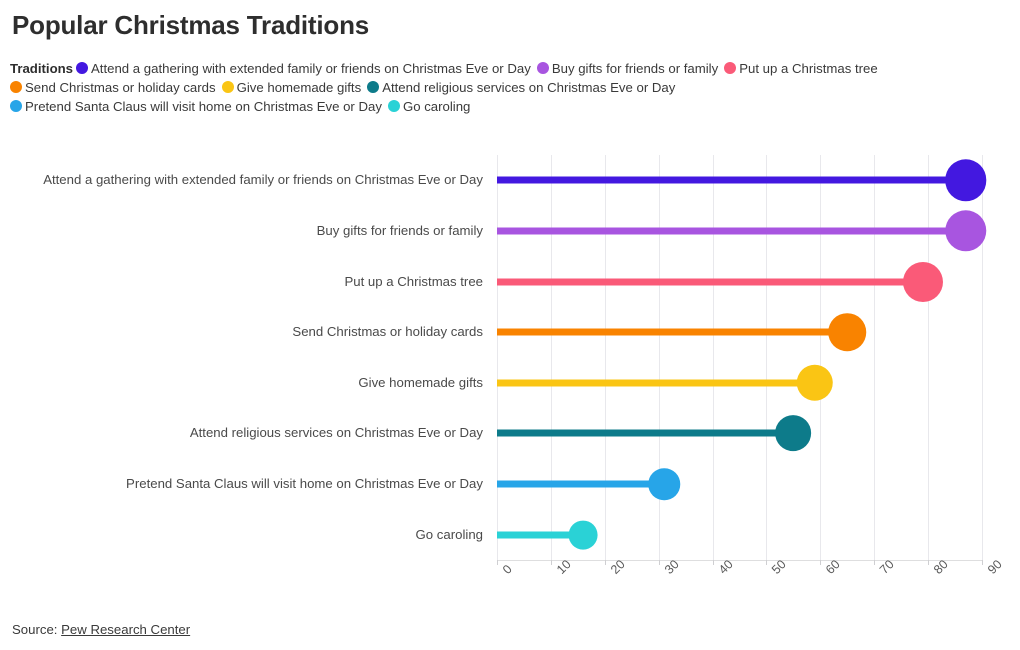 This screenshot has height=650, width=1020. I want to click on source-note: Source: Pew Research Center, so click(101, 629).